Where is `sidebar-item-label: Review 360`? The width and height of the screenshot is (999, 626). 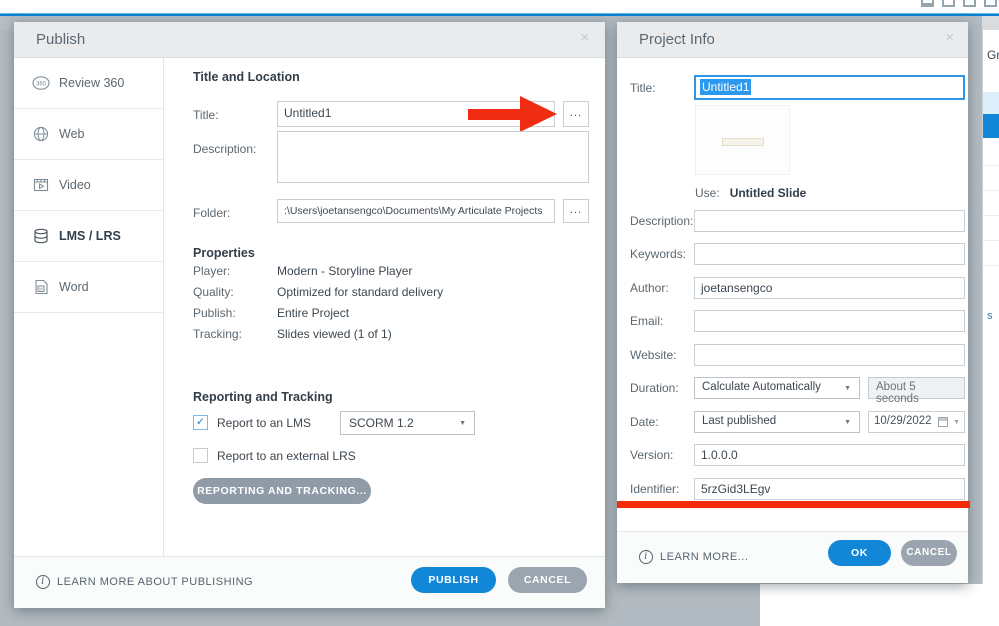
sidebar-item-label: Review 360 is located at coordinates (92, 83).